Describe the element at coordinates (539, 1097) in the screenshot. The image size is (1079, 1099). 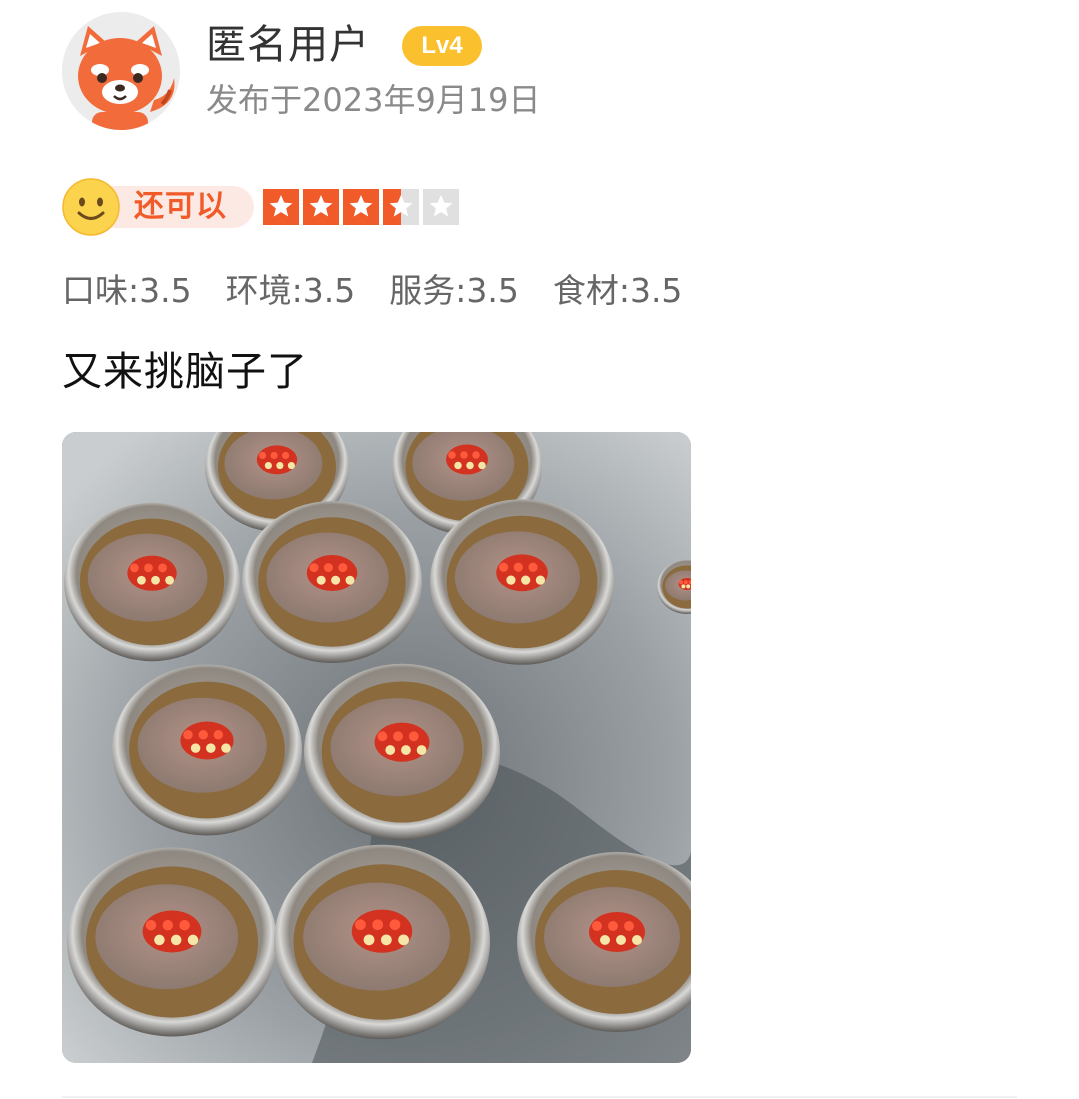
I see `divider` at that location.